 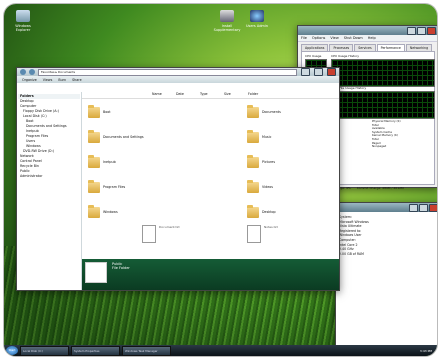 What do you see at coordinates (379, 146) in the screenshot?
I see `stat-label: Nonpaged` at bounding box center [379, 146].